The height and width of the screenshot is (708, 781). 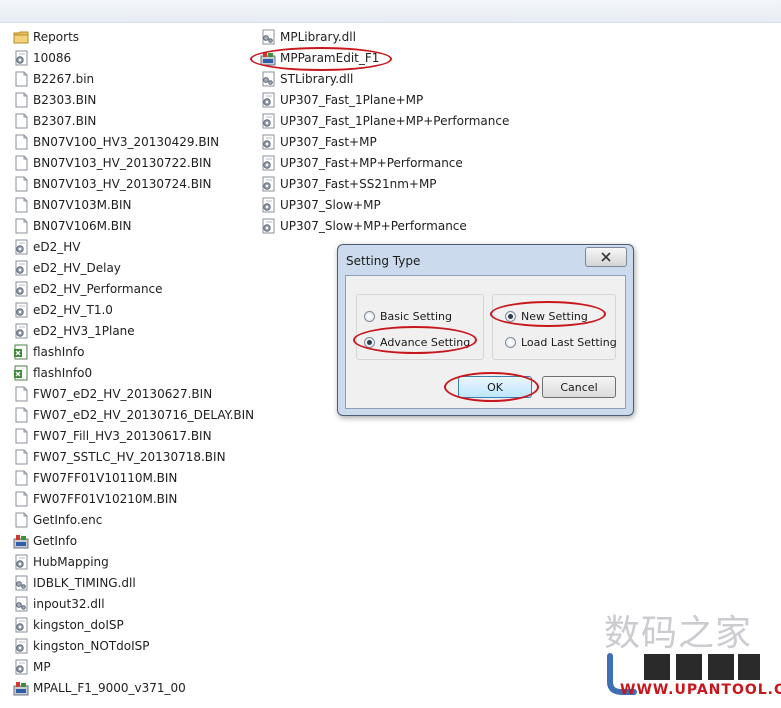 I want to click on file-item: UP307_Fast+MP+Performance, so click(x=362, y=163).